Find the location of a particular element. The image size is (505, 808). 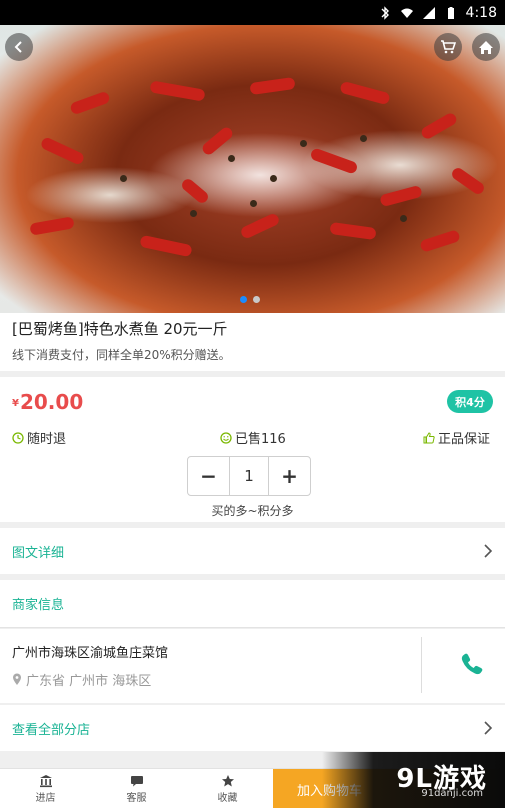

tab-customer-service-label: 客服 is located at coordinates (136, 798).